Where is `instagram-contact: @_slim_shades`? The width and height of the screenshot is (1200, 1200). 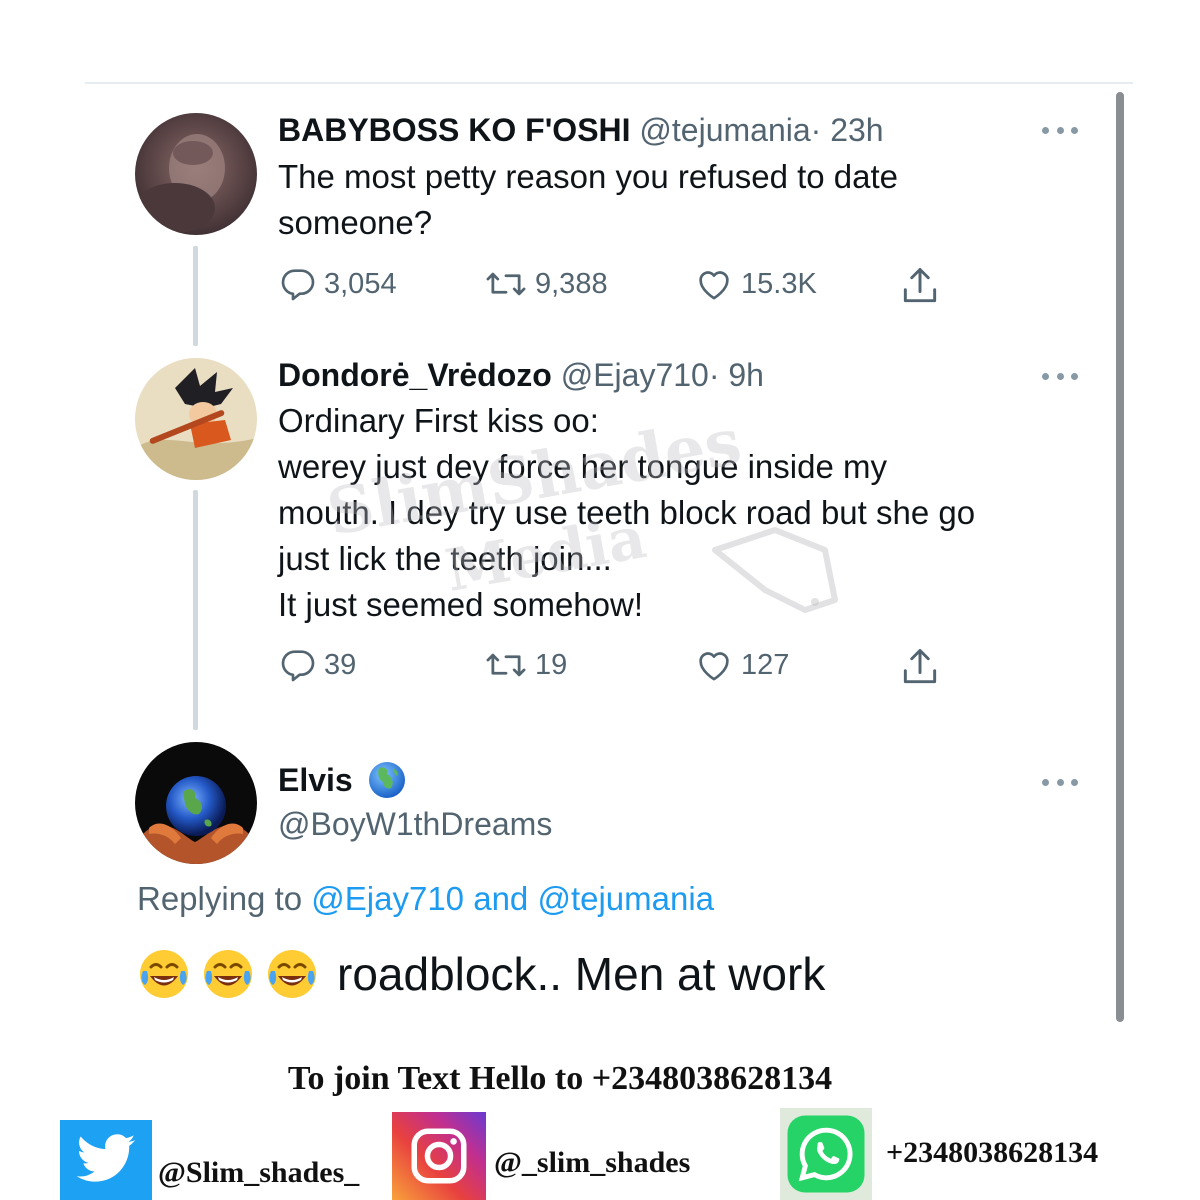
instagram-contact: @_slim_shades is located at coordinates (541, 1156).